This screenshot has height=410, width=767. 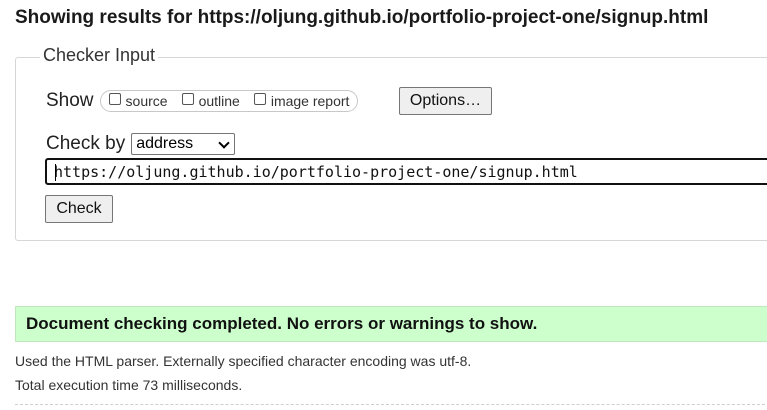 I want to click on image-report-checkbox, so click(x=259, y=99).